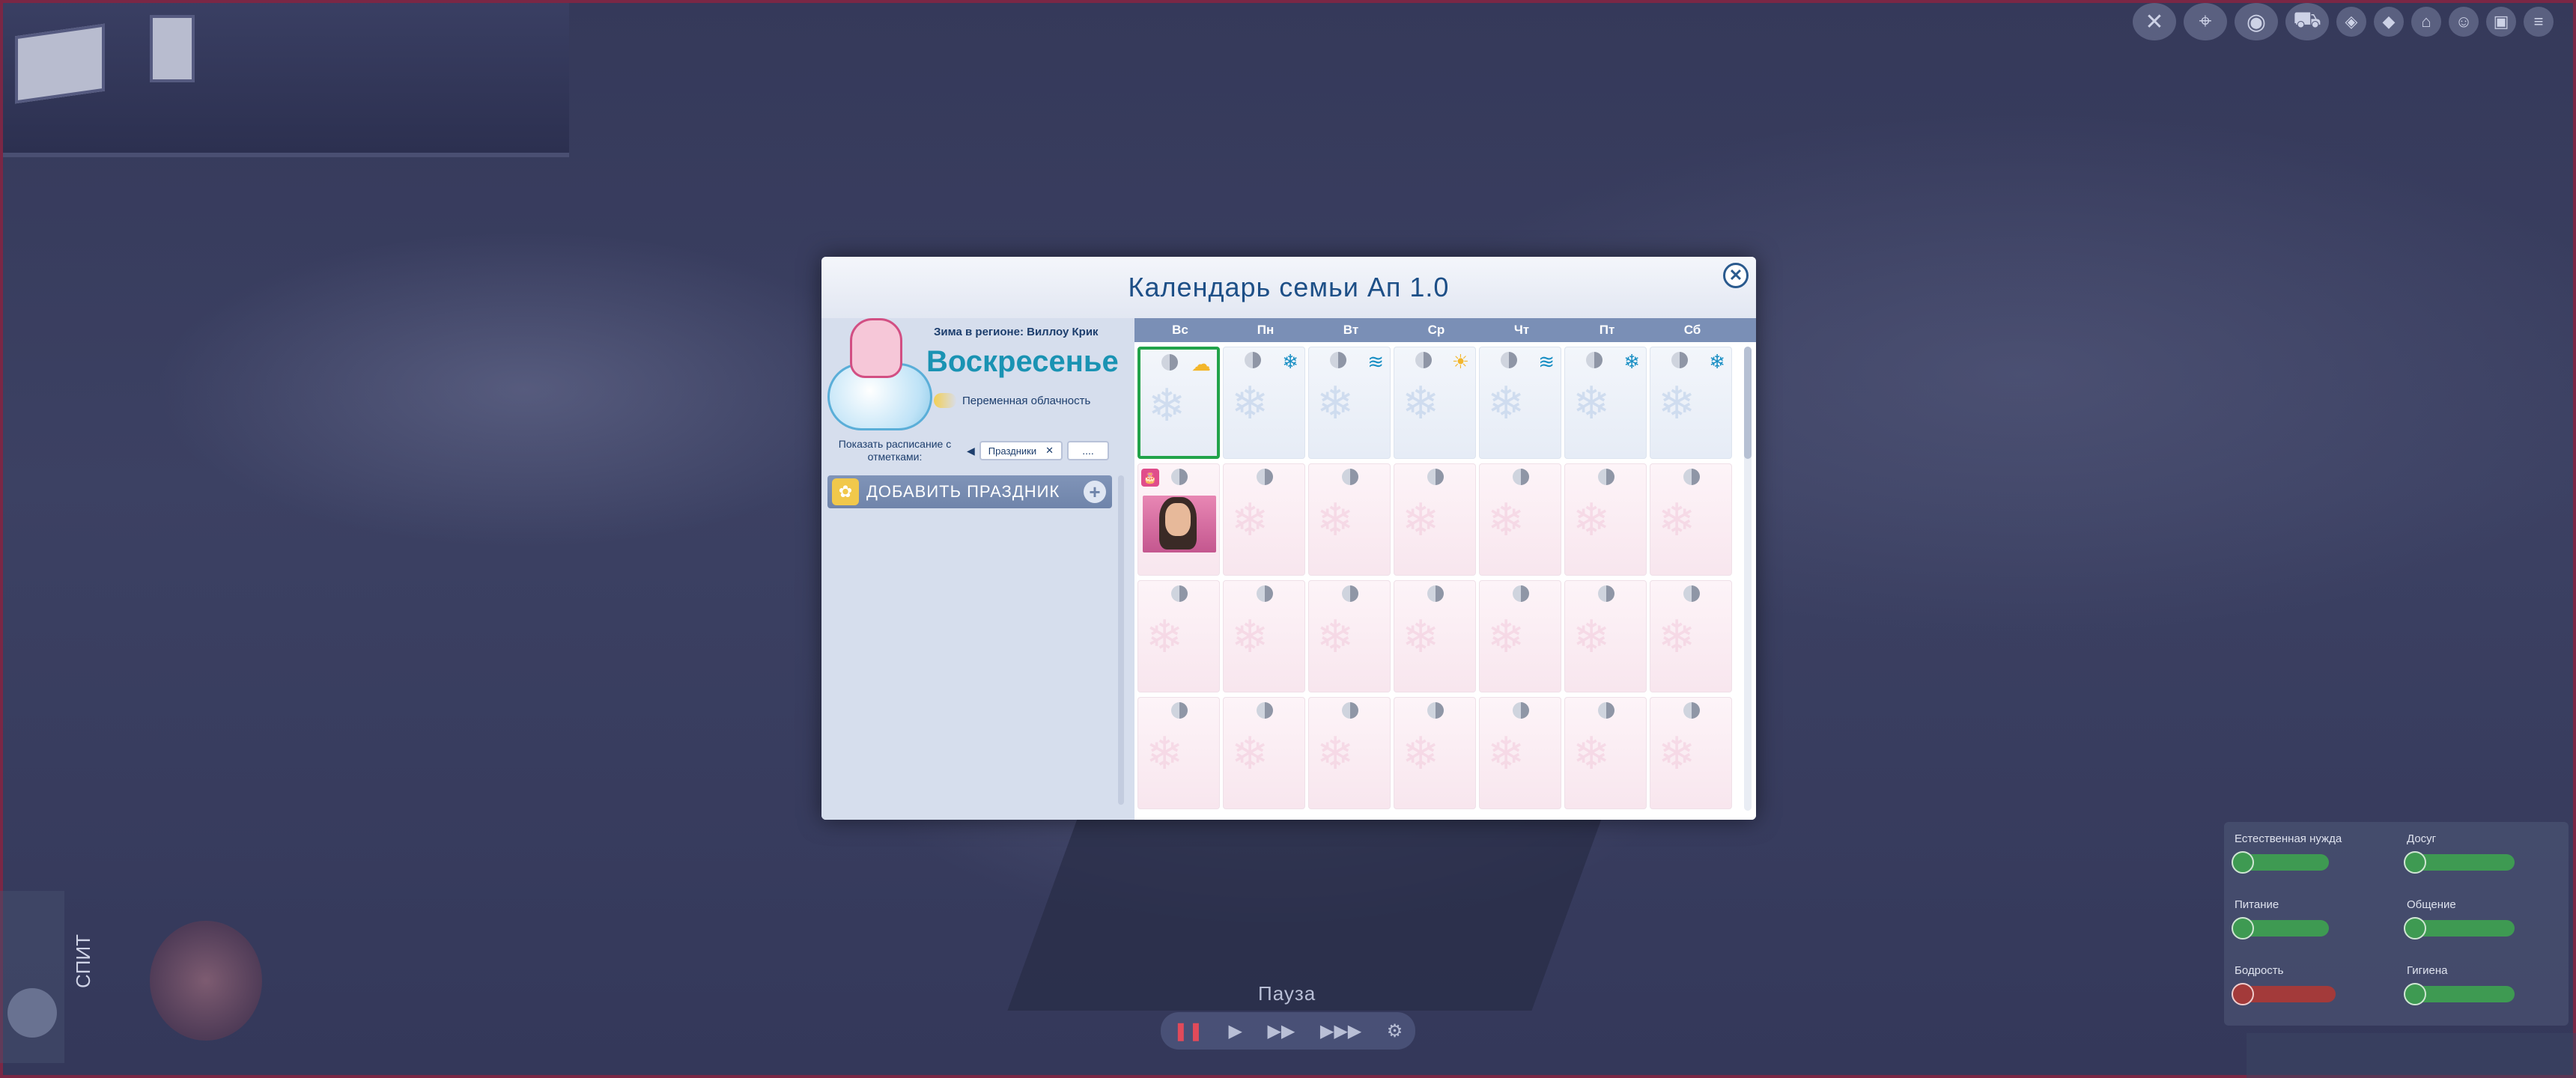 The image size is (2576, 1078). I want to click on need-meter: Питание, so click(2308, 919).